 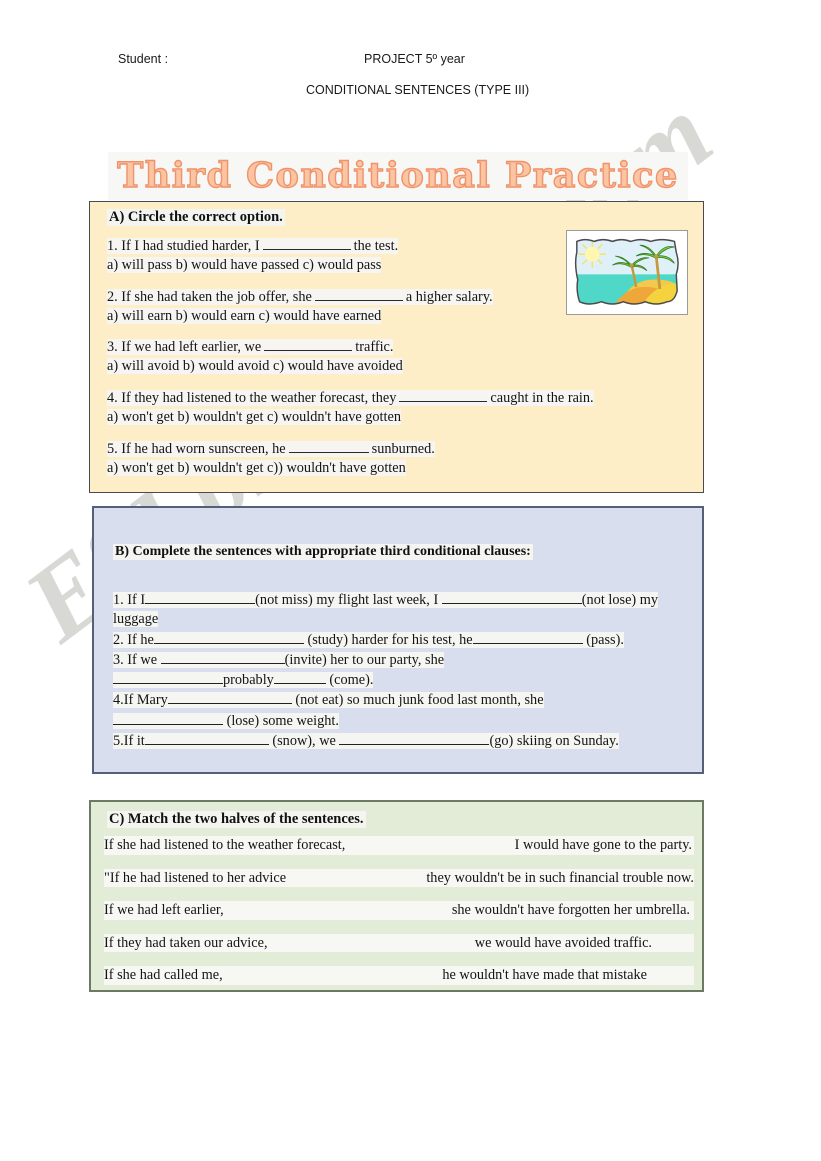 What do you see at coordinates (374, 347) in the screenshot?
I see `question-stem-after: traffic.` at bounding box center [374, 347].